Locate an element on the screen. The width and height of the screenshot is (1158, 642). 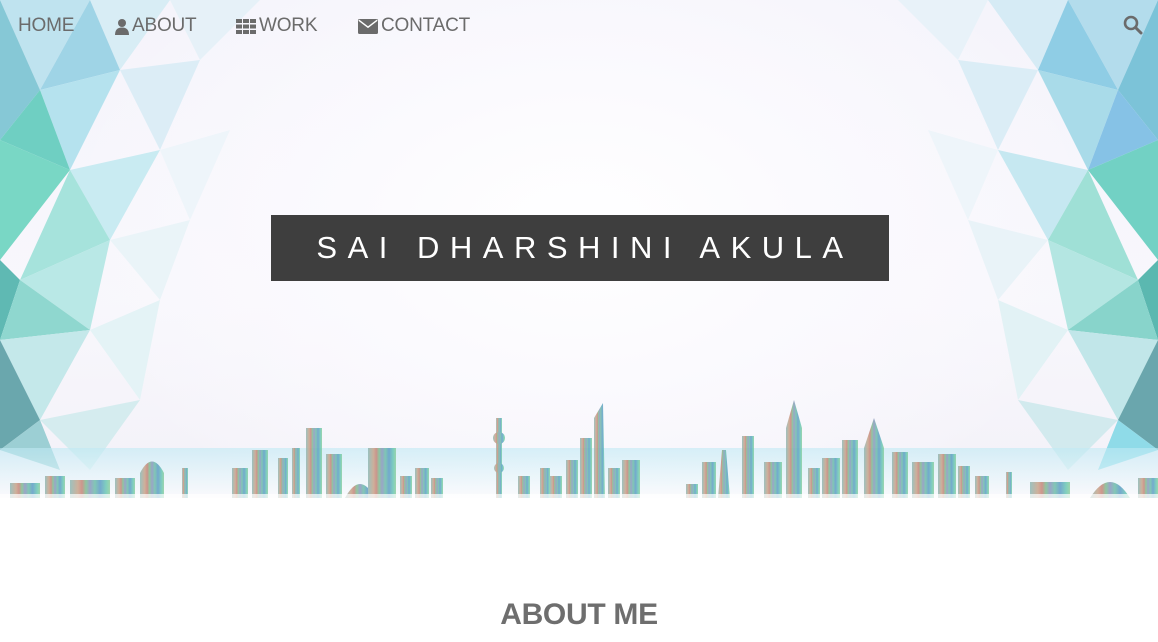
hero-title-box: SAI DHARSHINI AKULA is located at coordinates (580, 248).